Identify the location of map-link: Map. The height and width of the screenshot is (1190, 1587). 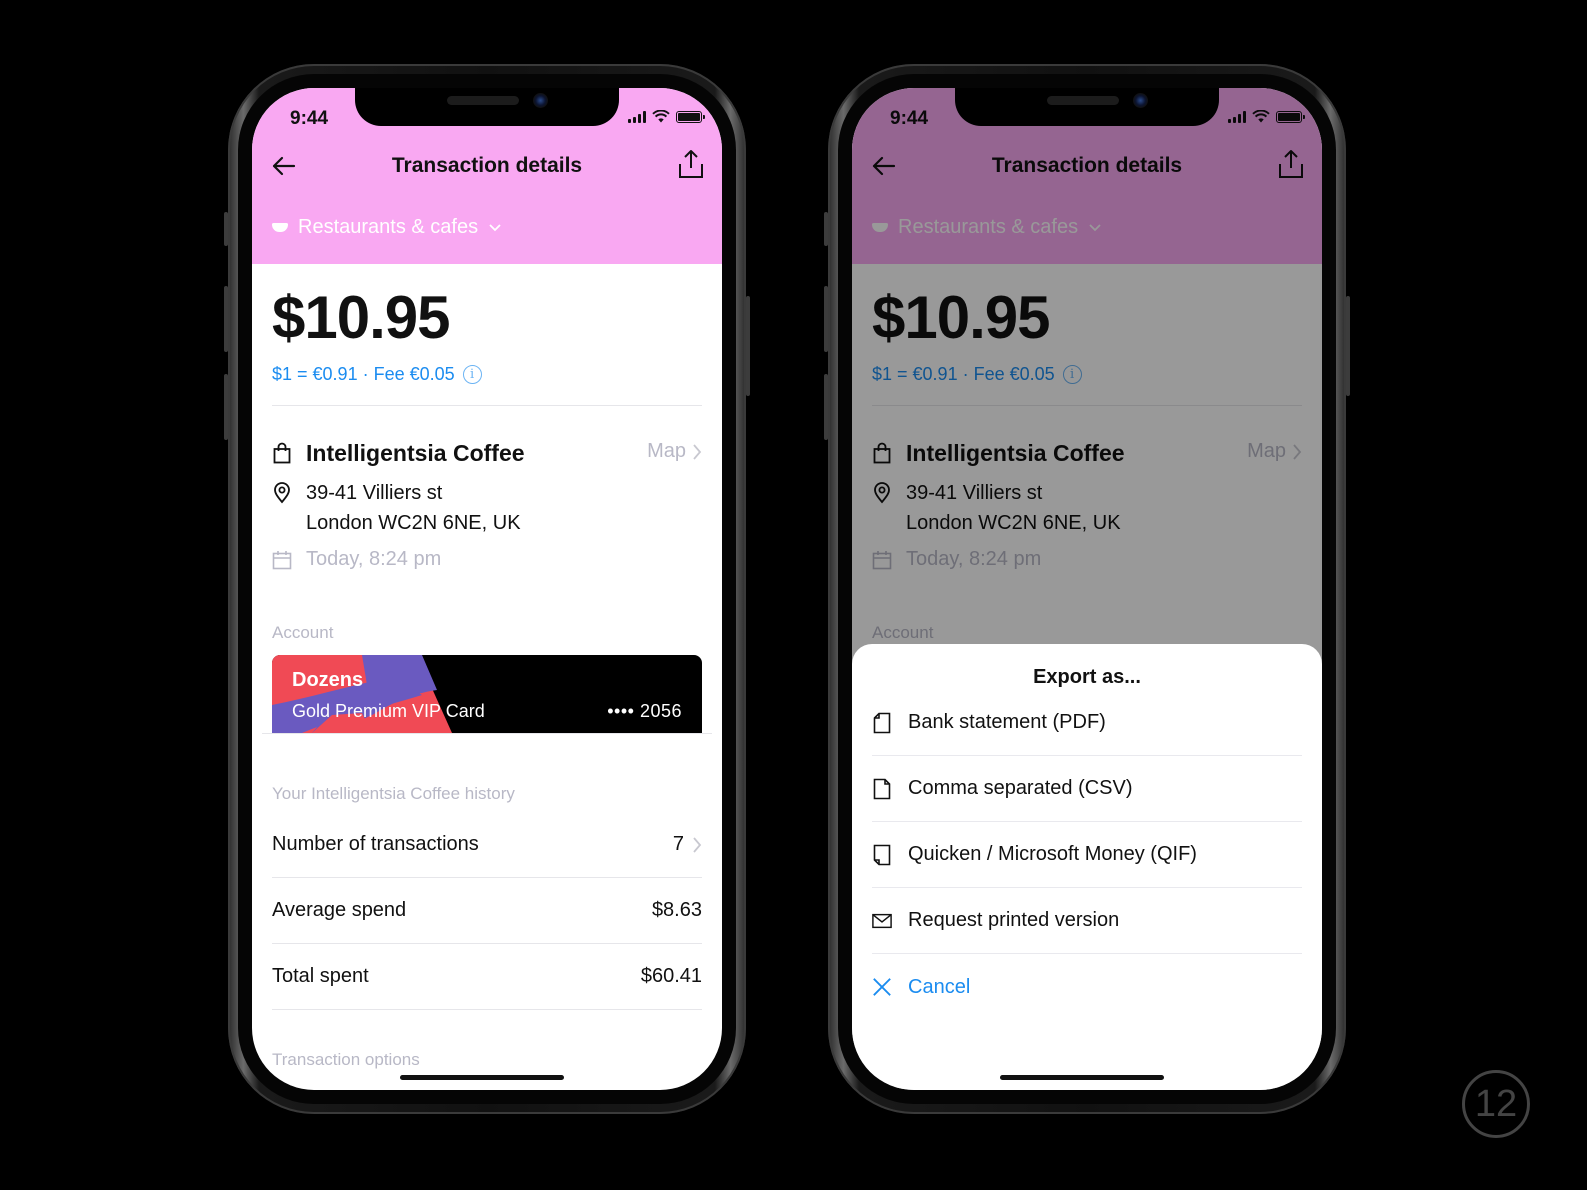
(674, 451).